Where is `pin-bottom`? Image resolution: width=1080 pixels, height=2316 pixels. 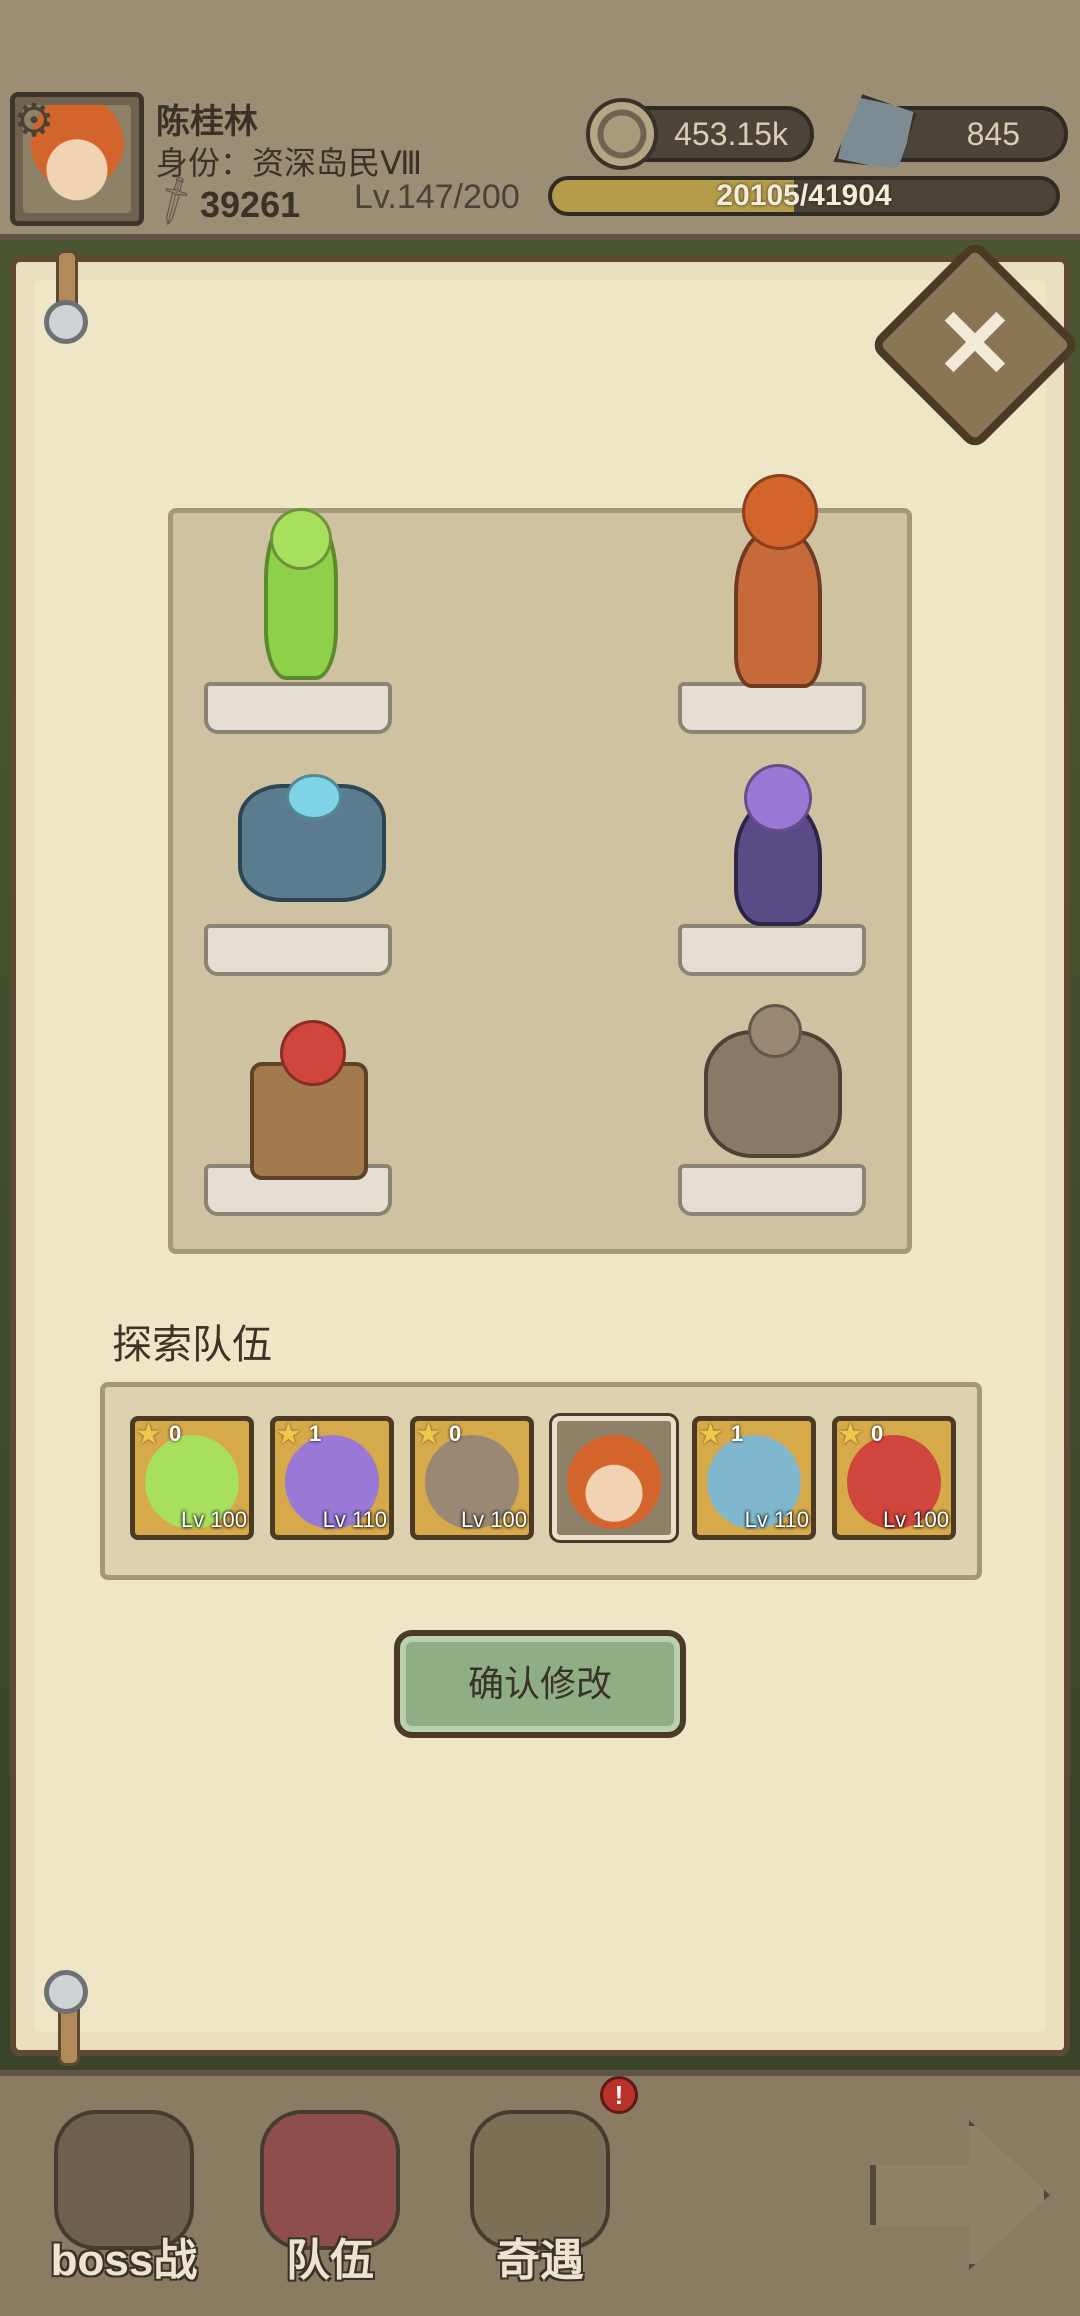 pin-bottom is located at coordinates (66, 1992).